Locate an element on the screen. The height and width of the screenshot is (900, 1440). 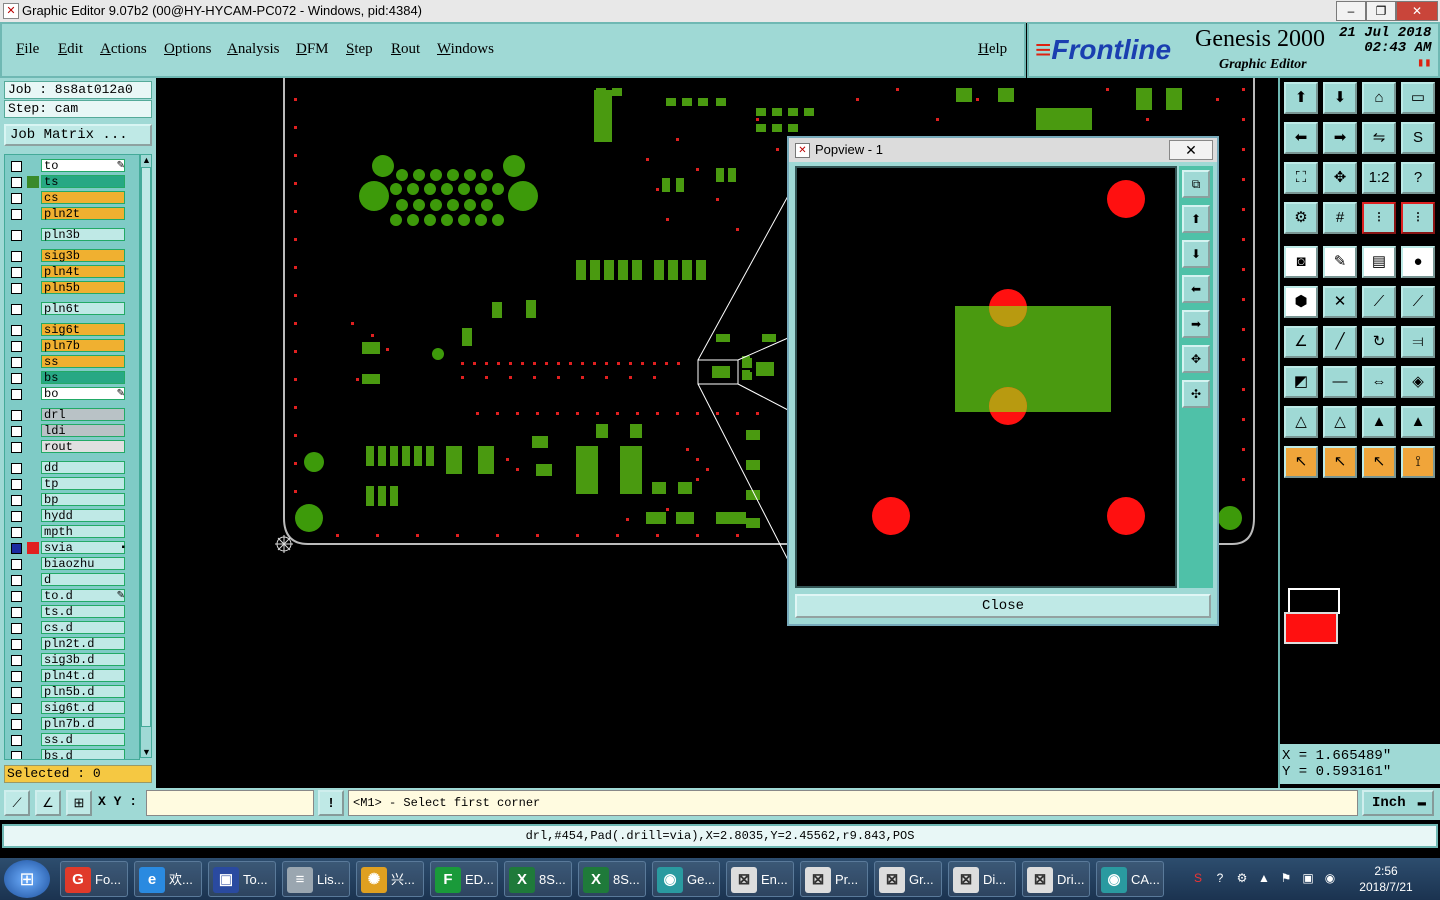
pan-right-icon: ➡ is located at coordinates (1340, 138).